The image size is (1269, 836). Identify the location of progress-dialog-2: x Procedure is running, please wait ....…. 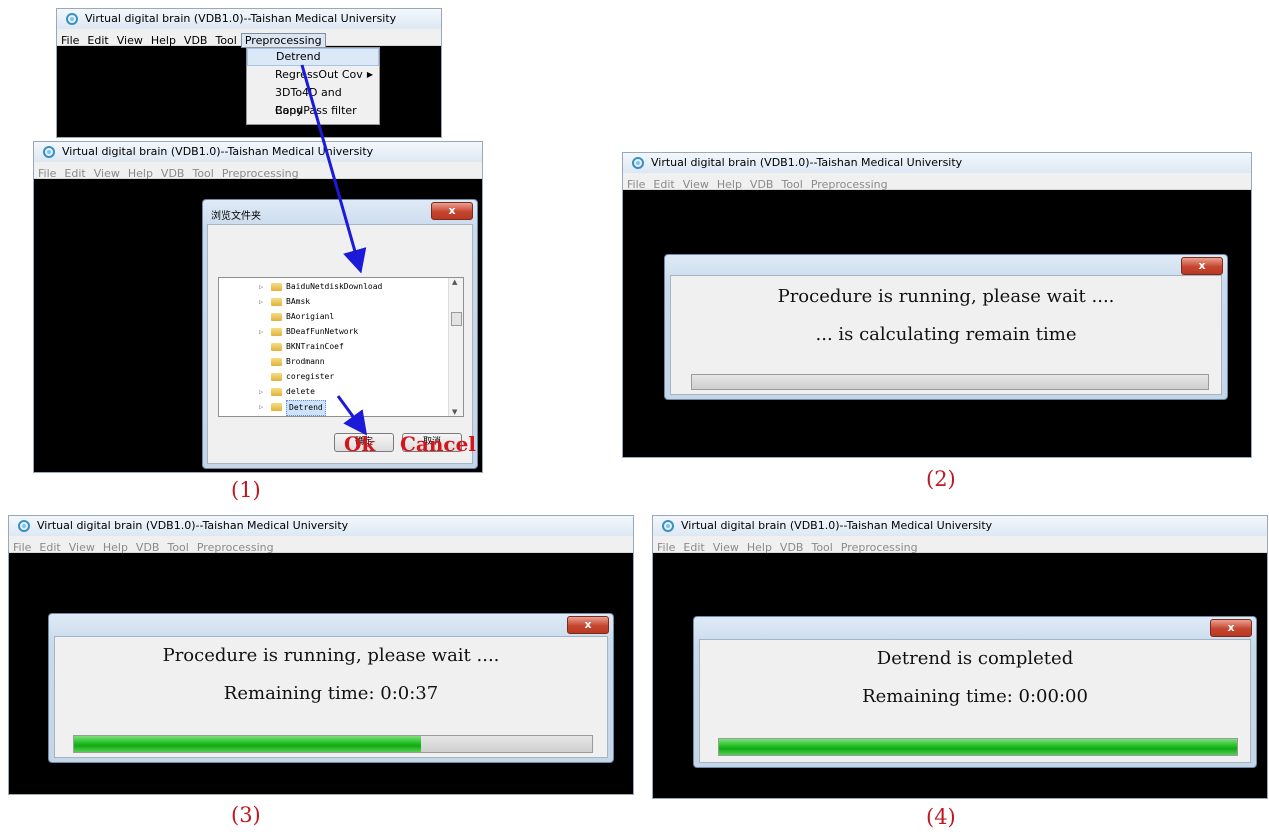
(946, 327).